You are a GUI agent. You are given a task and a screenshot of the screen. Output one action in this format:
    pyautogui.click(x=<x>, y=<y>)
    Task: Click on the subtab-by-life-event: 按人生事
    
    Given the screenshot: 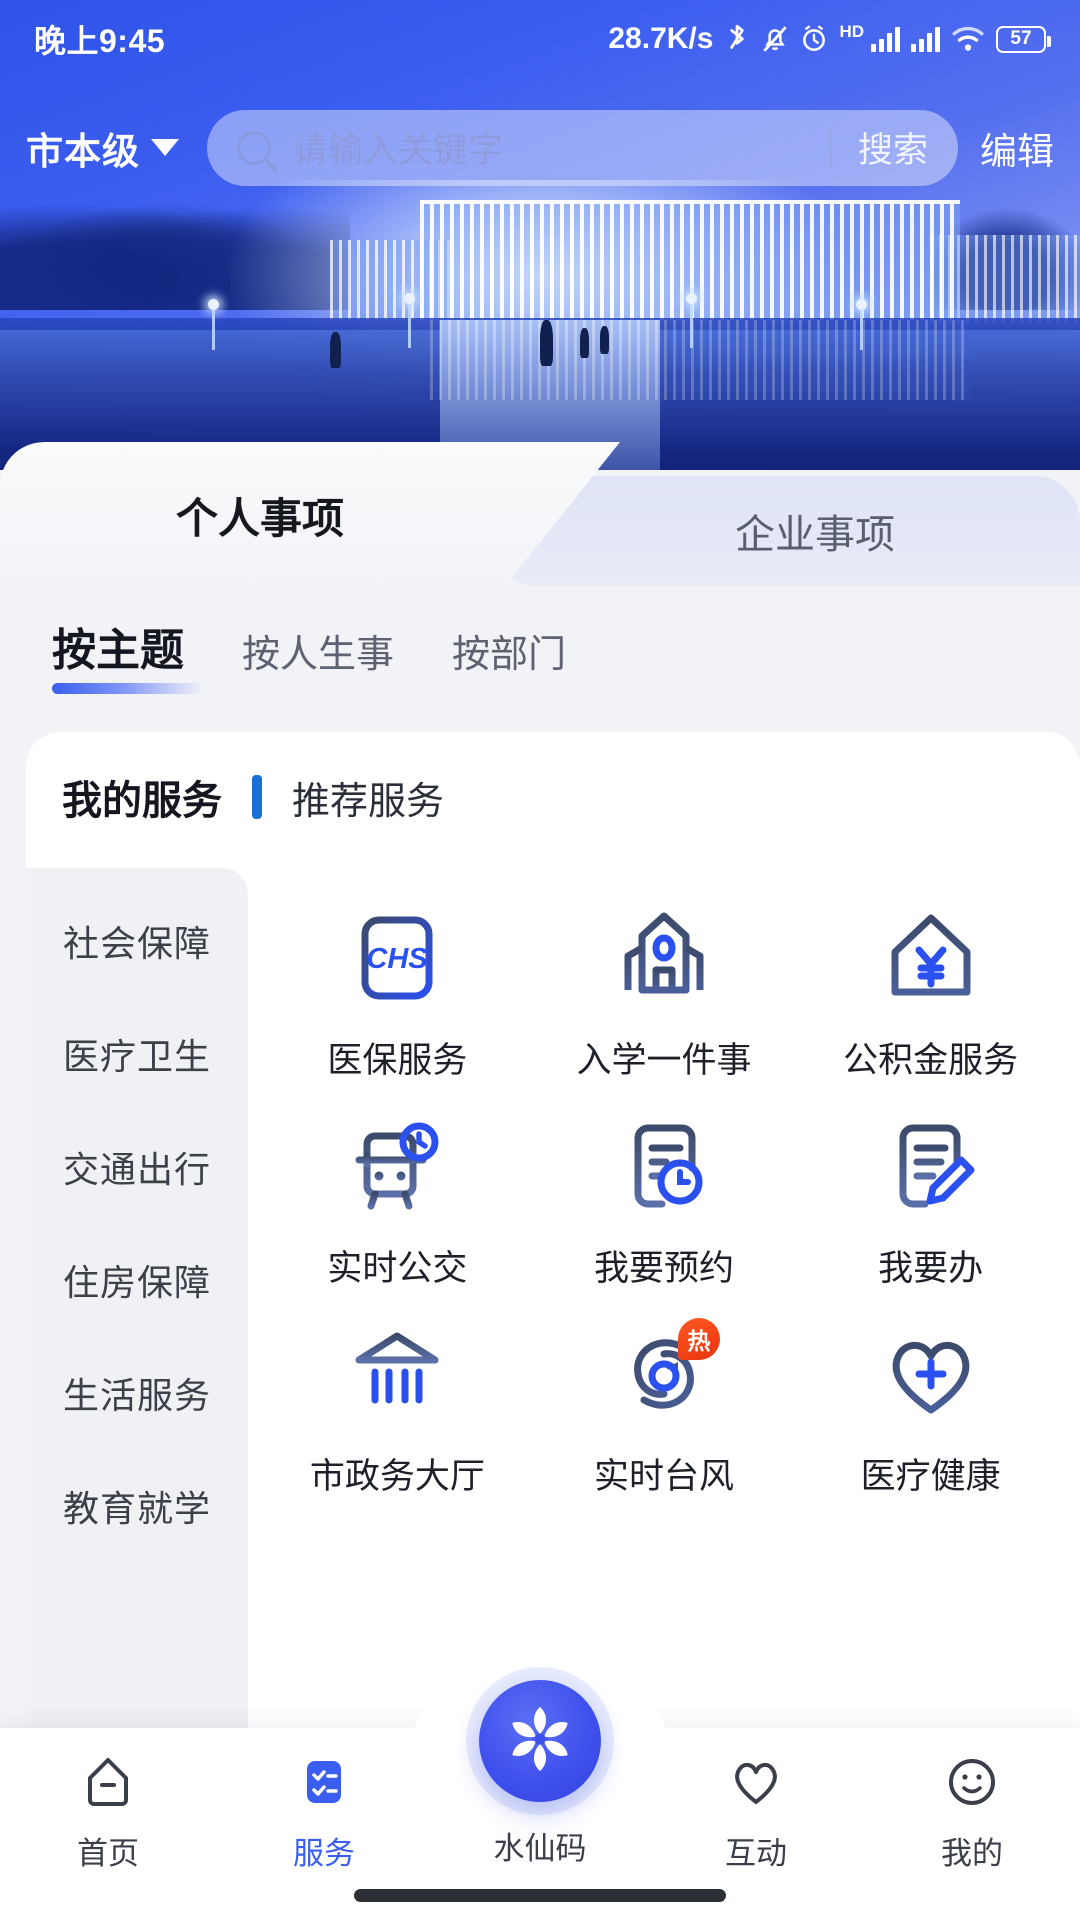 What is the action you would take?
    pyautogui.click(x=318, y=655)
    